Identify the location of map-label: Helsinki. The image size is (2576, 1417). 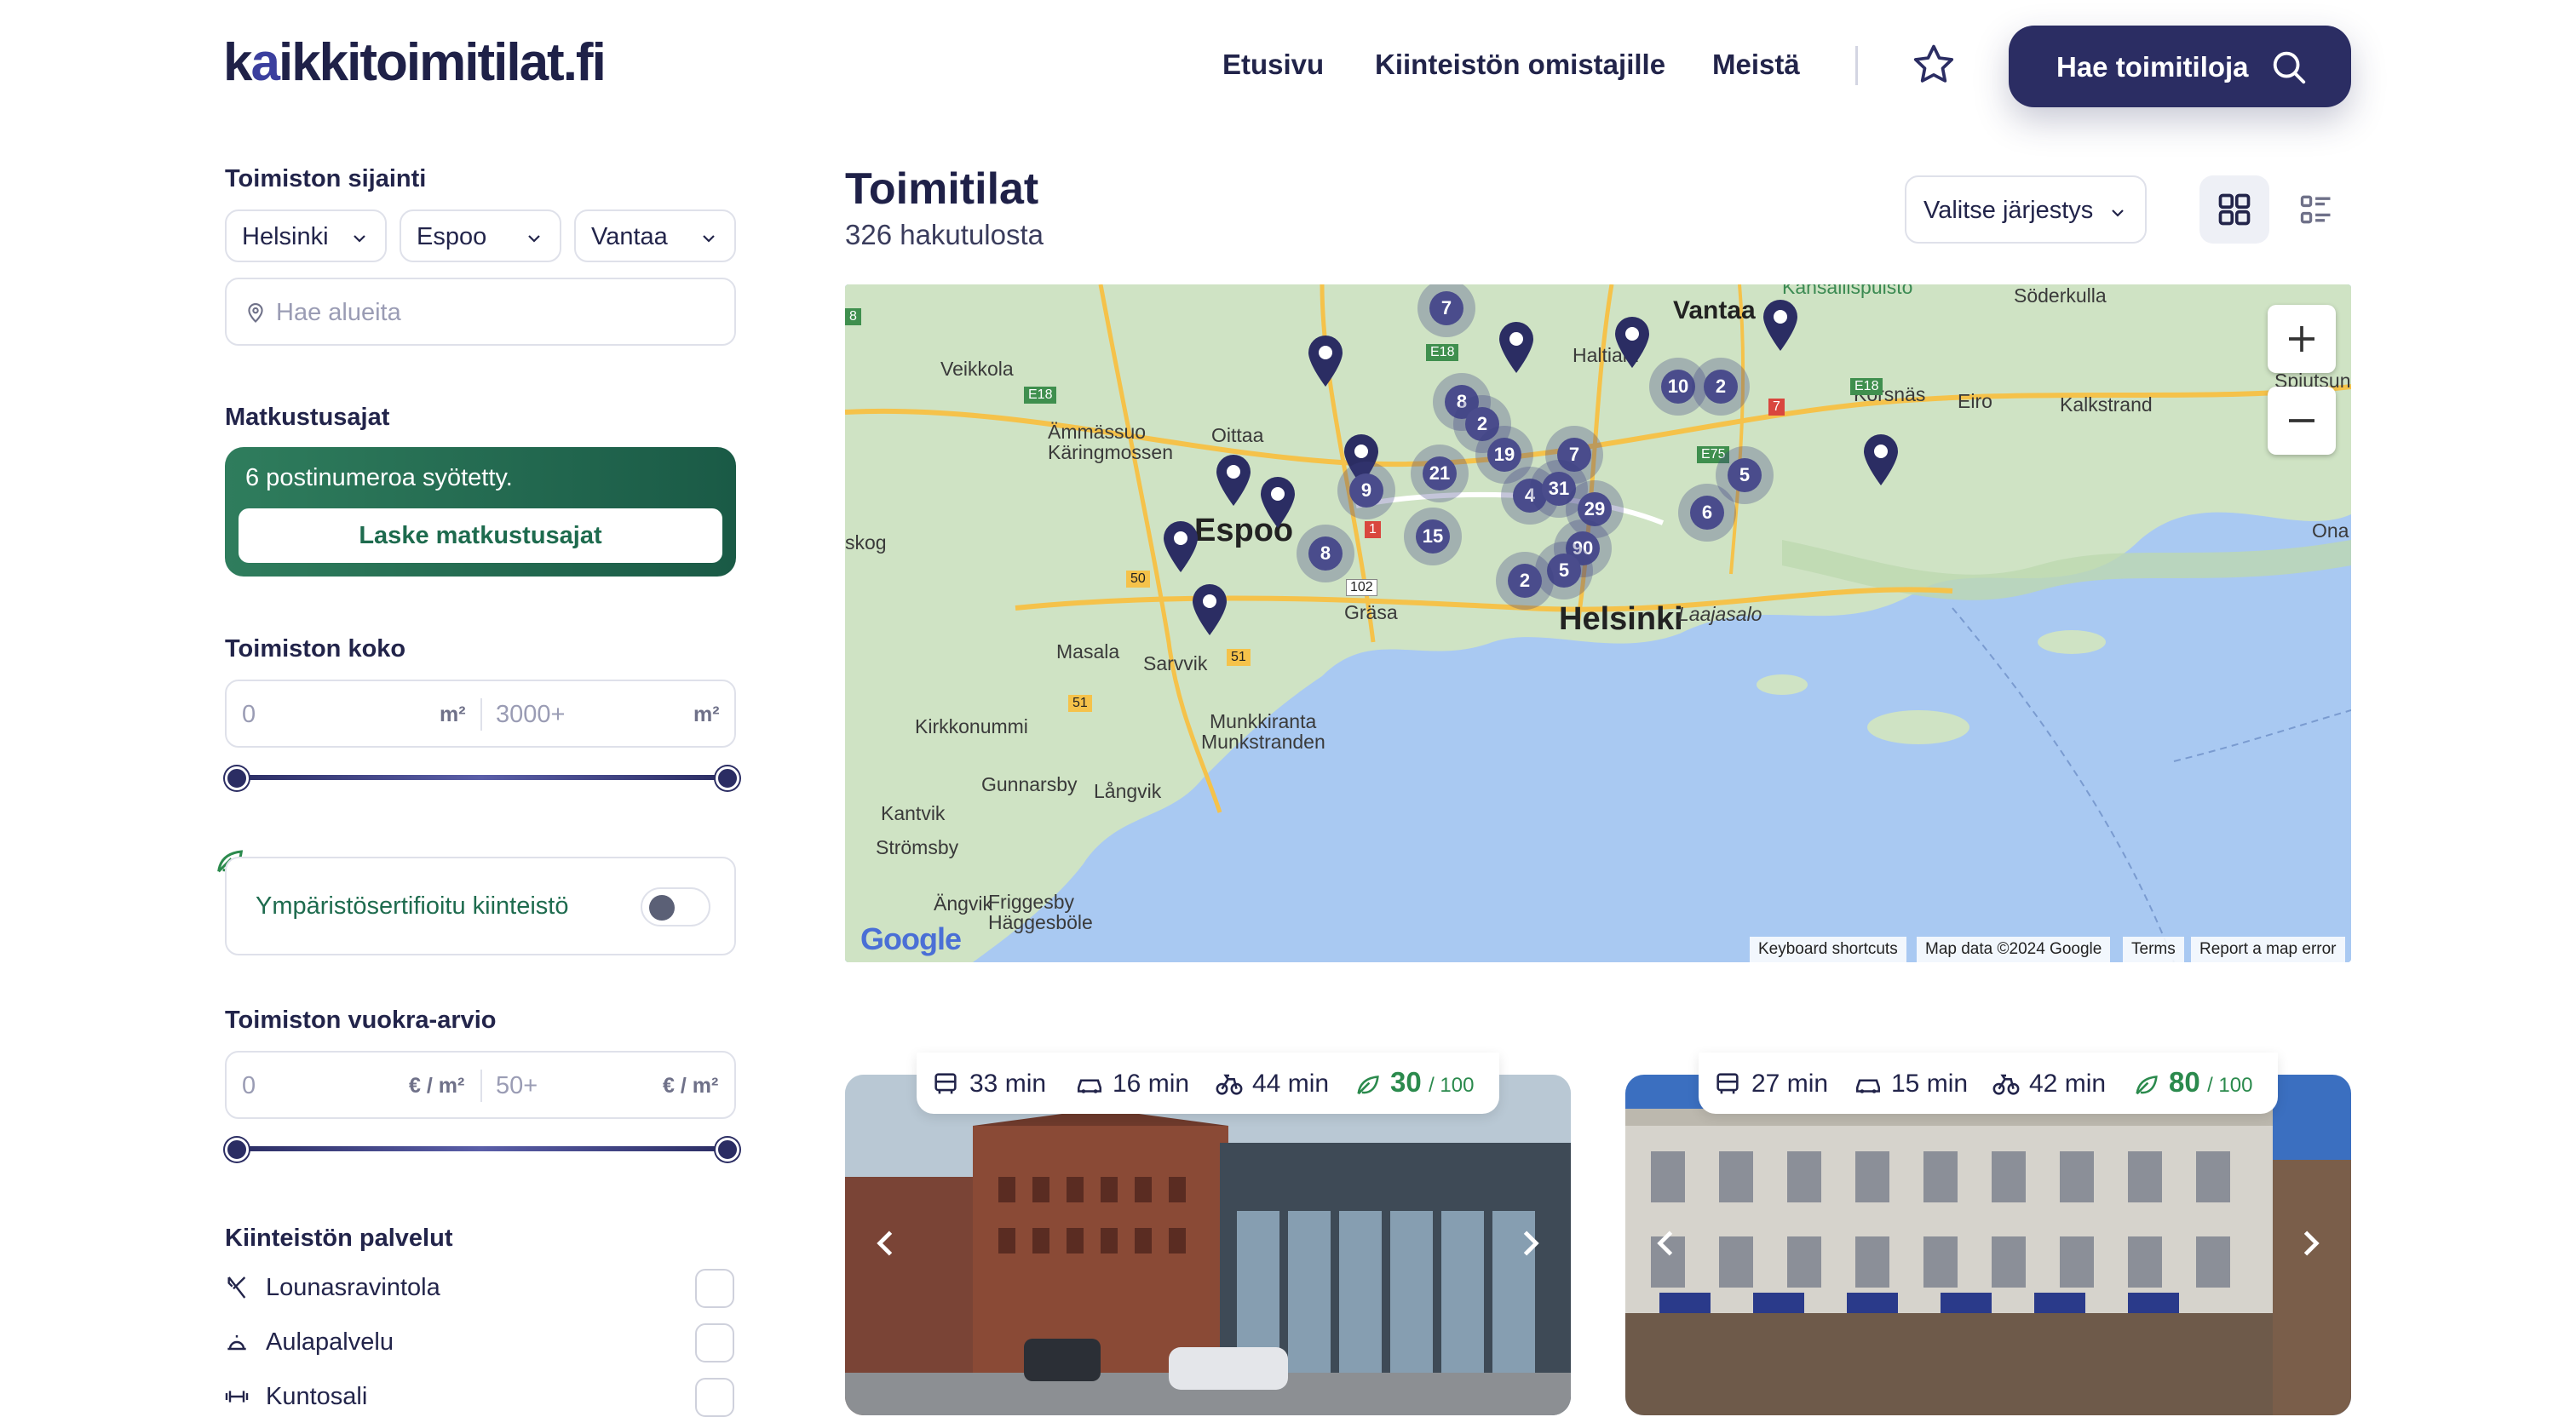
(1621, 619).